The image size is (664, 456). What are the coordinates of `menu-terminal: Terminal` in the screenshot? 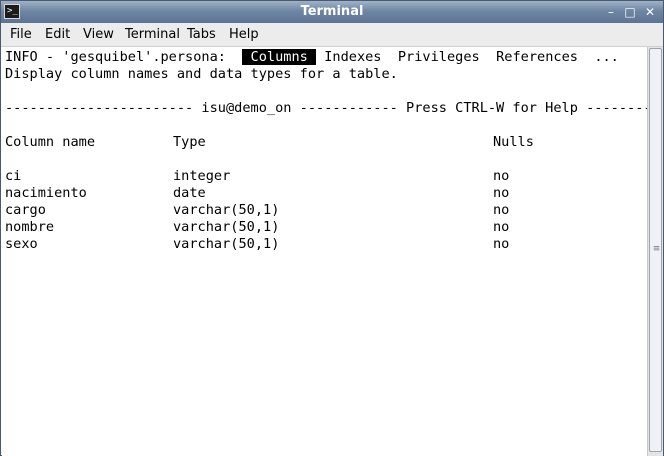 It's located at (152, 35).